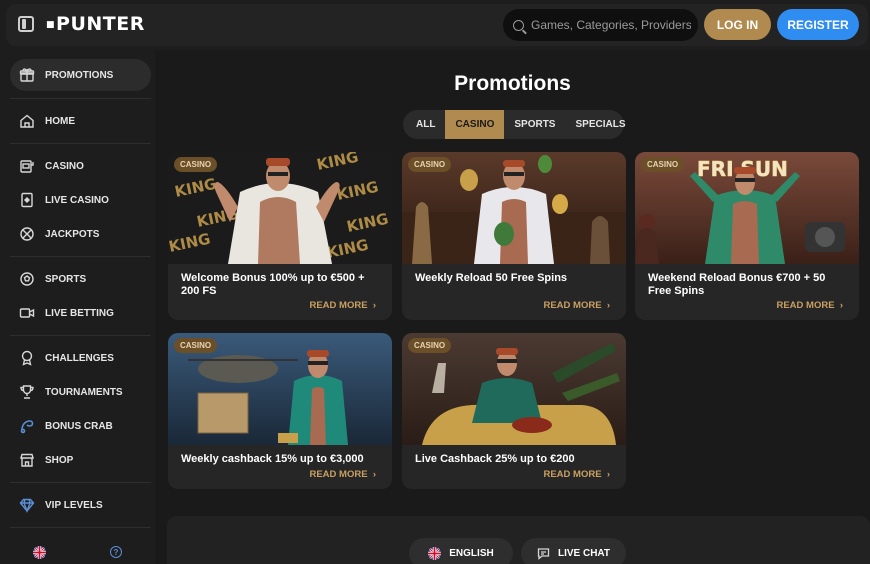 This screenshot has height=564, width=870. What do you see at coordinates (600, 124) in the screenshot?
I see `tab-specials: SPECIALS` at bounding box center [600, 124].